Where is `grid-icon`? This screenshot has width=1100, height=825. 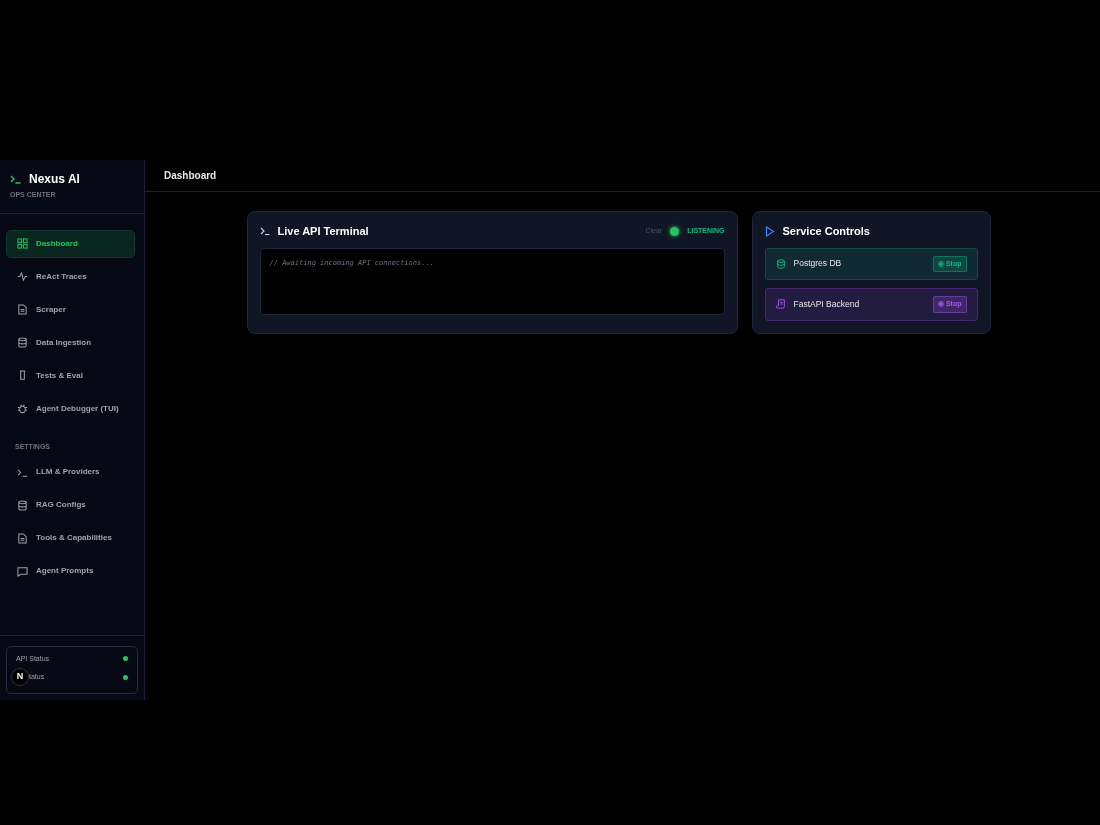 grid-icon is located at coordinates (22, 243).